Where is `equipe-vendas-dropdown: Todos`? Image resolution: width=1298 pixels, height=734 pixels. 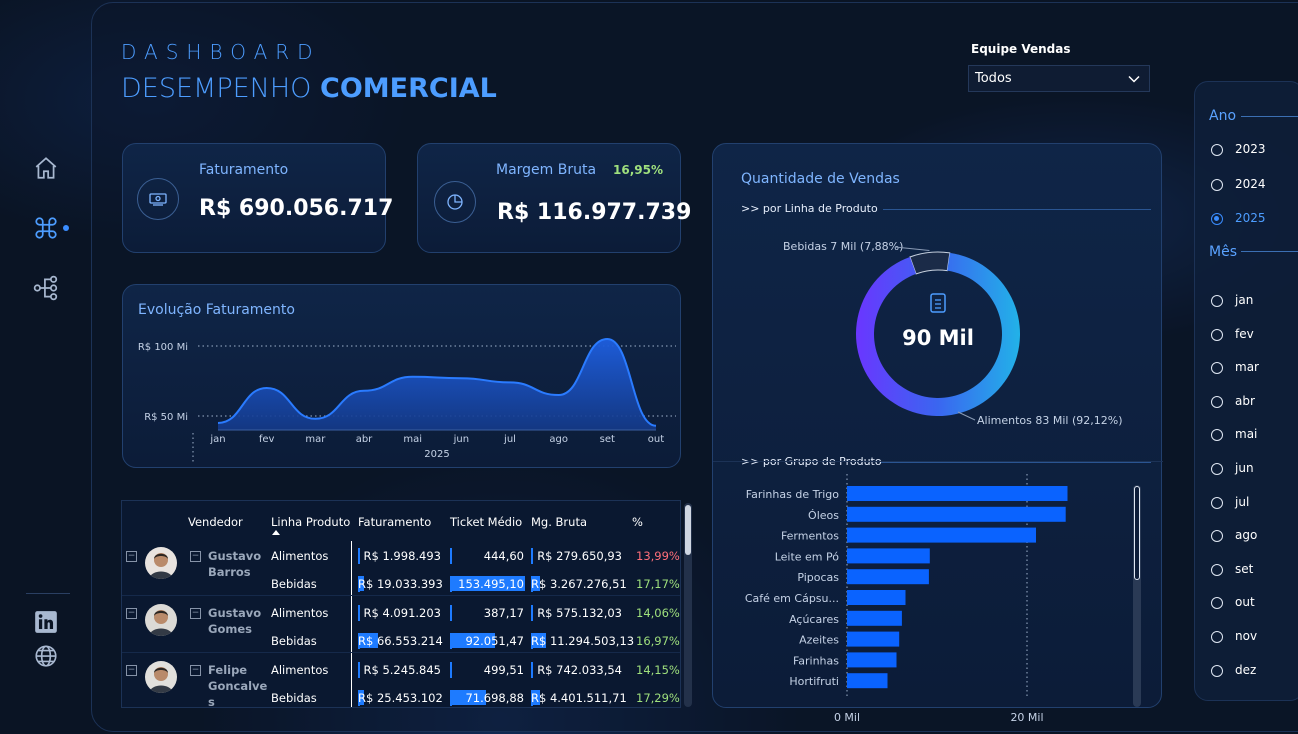
equipe-vendas-dropdown: Todos is located at coordinates (1059, 78).